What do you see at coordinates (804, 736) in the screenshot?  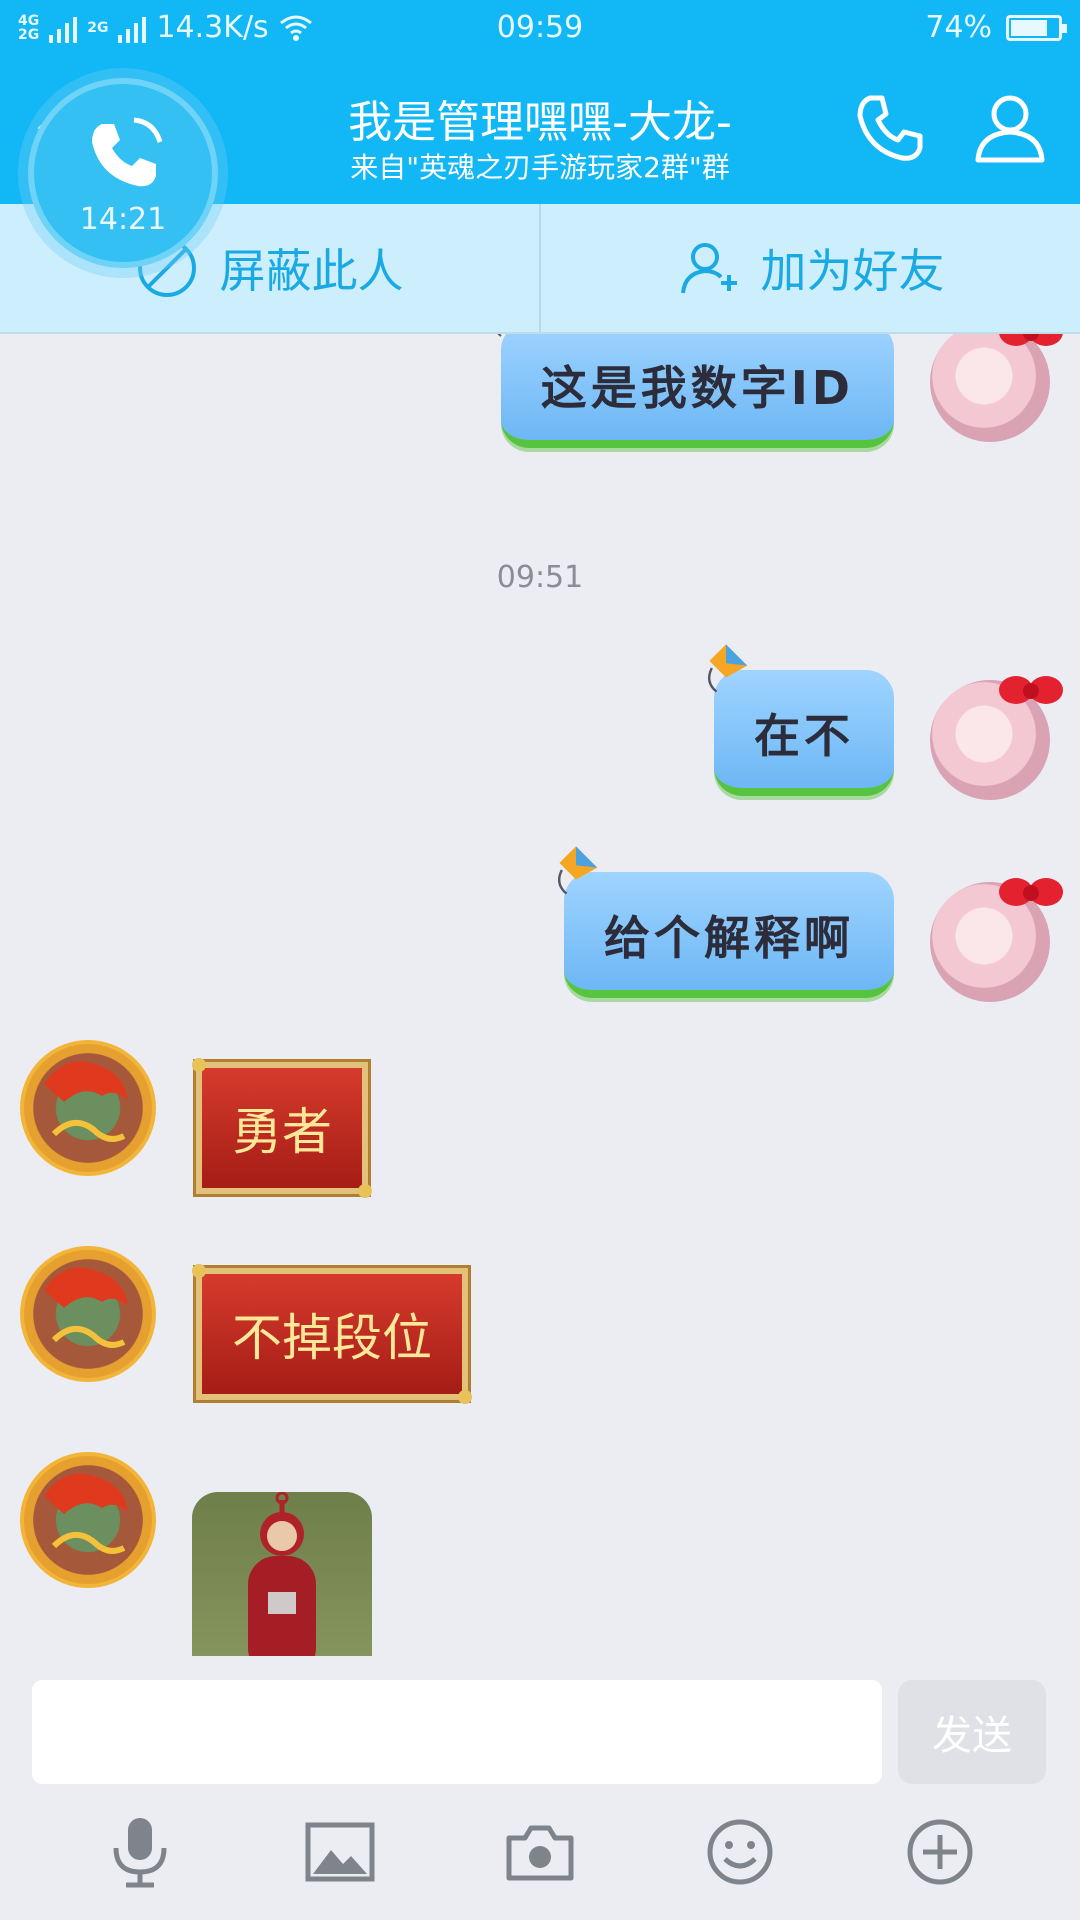 I see `message-text: 在不` at bounding box center [804, 736].